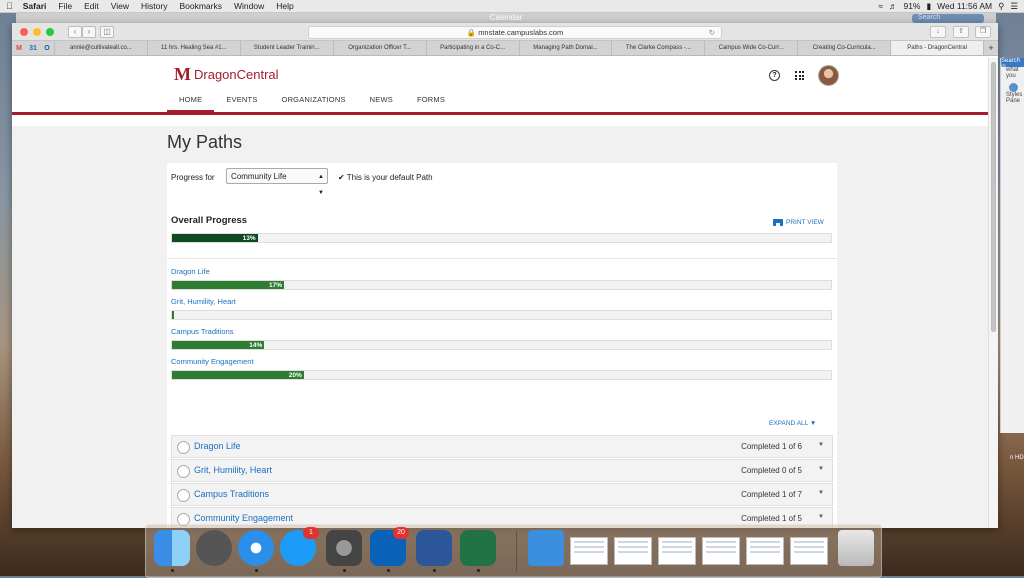 The height and width of the screenshot is (578, 1024). What do you see at coordinates (501, 345) in the screenshot?
I see `category-progress-bar: 14%` at bounding box center [501, 345].